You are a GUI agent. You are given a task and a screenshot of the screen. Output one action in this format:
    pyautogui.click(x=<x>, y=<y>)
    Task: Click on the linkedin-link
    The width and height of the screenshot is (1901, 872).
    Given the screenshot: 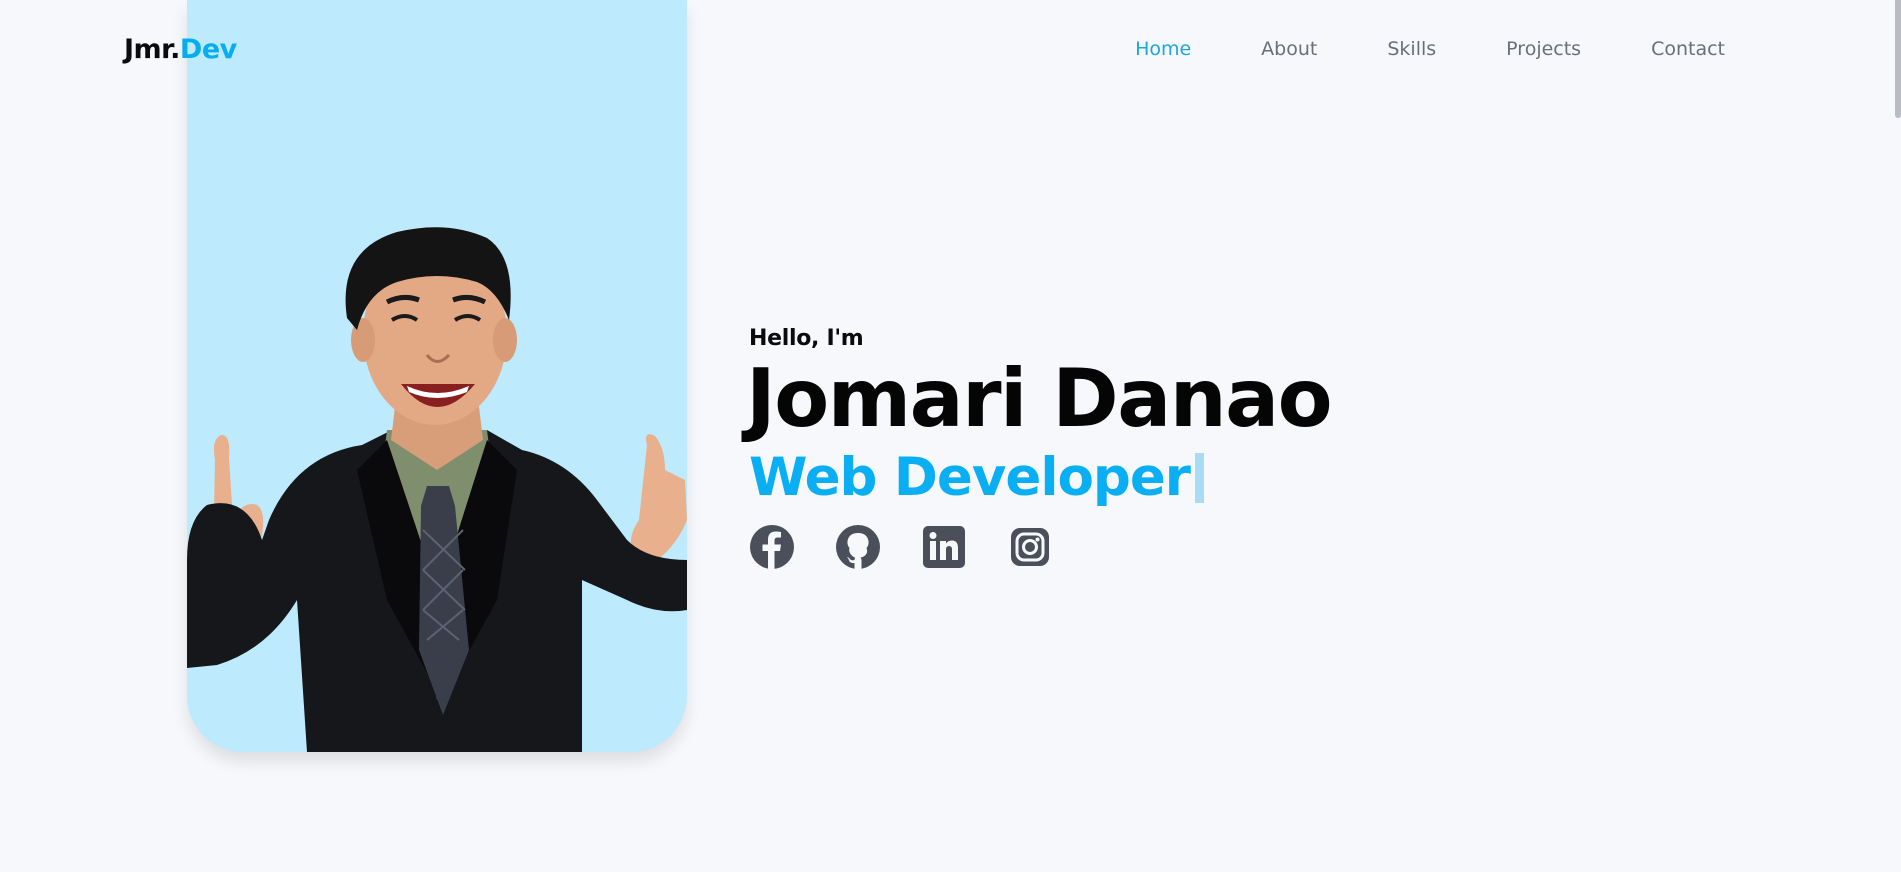 What is the action you would take?
    pyautogui.click(x=944, y=547)
    